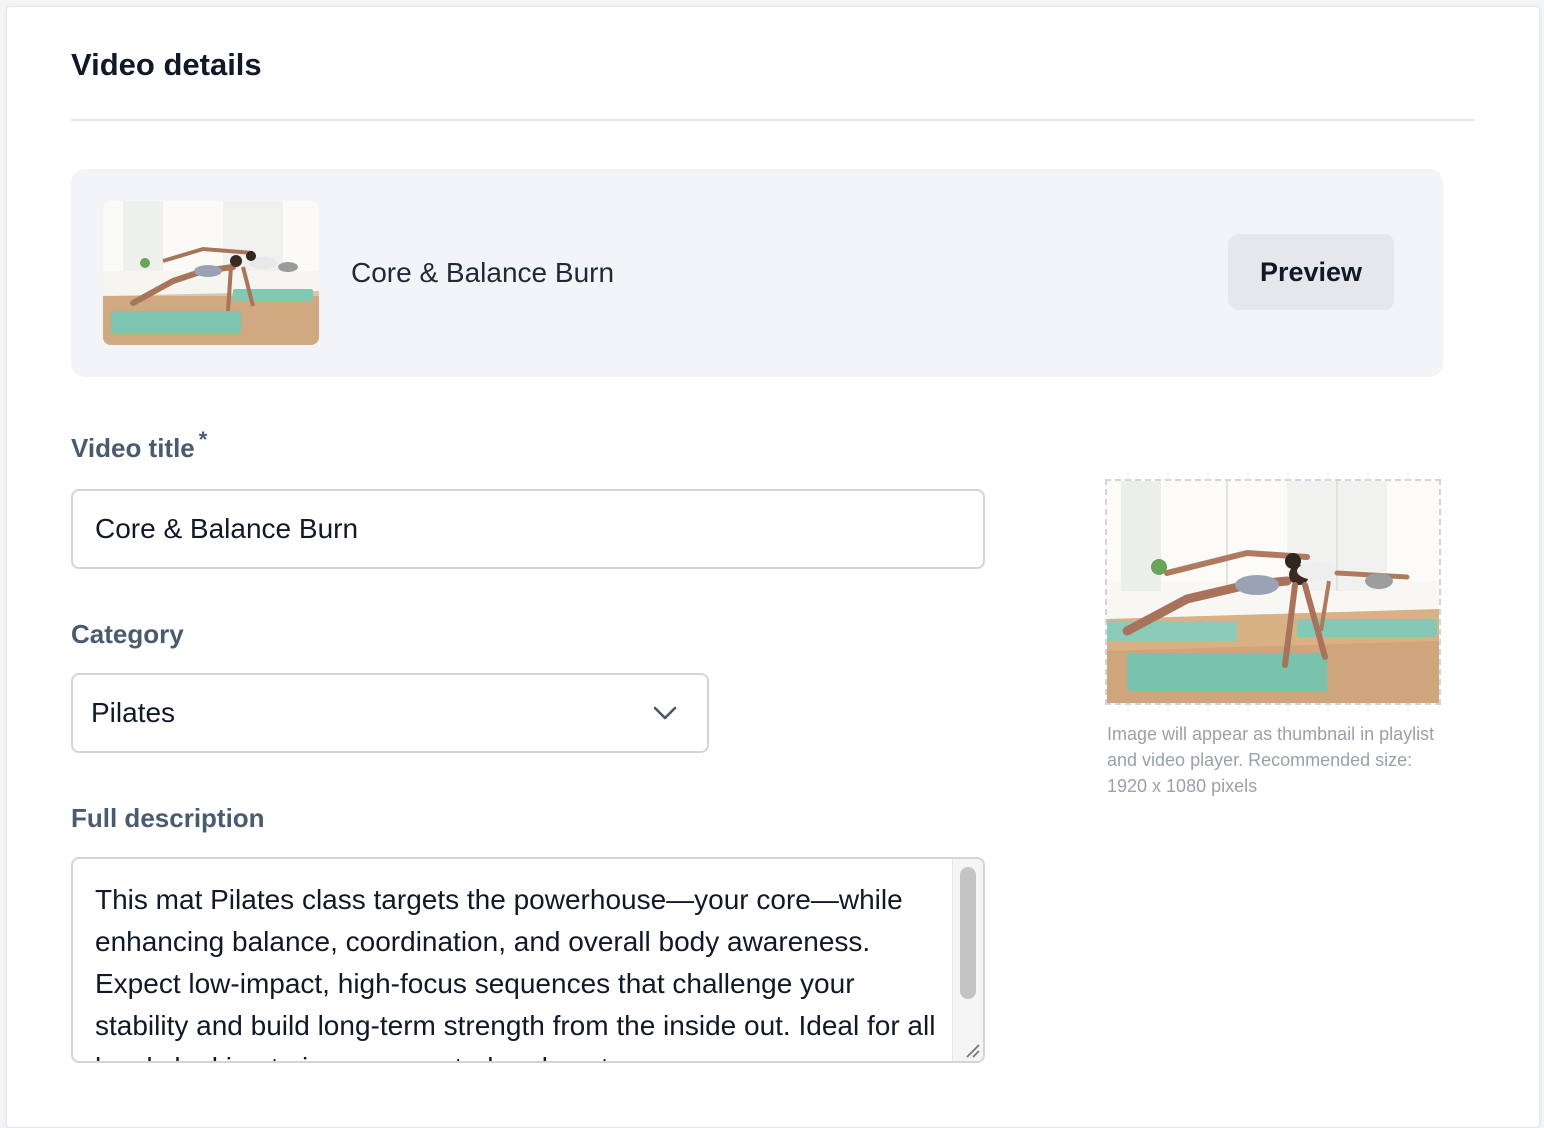 The image size is (1544, 1128). What do you see at coordinates (773, 120) in the screenshot?
I see `header-divider` at bounding box center [773, 120].